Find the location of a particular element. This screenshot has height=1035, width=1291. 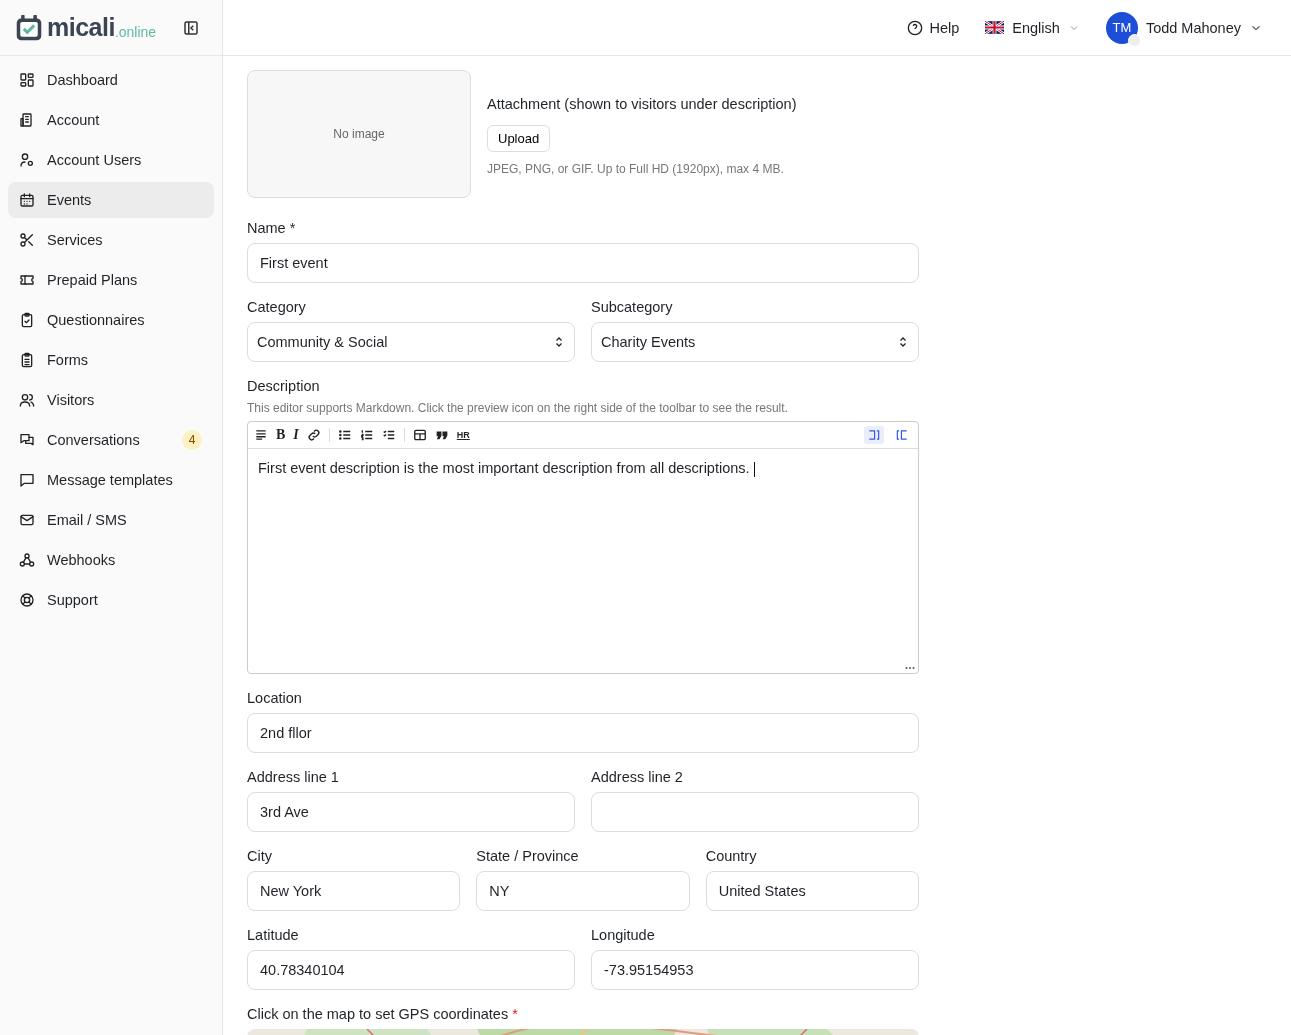

select-field: Charity Events is located at coordinates (755, 342).